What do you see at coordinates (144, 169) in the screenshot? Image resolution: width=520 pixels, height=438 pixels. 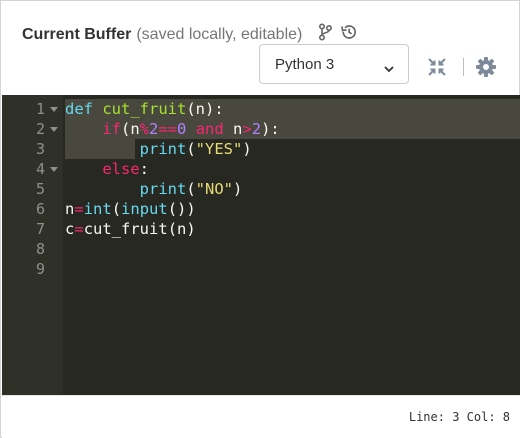 I see `code-token: :` at bounding box center [144, 169].